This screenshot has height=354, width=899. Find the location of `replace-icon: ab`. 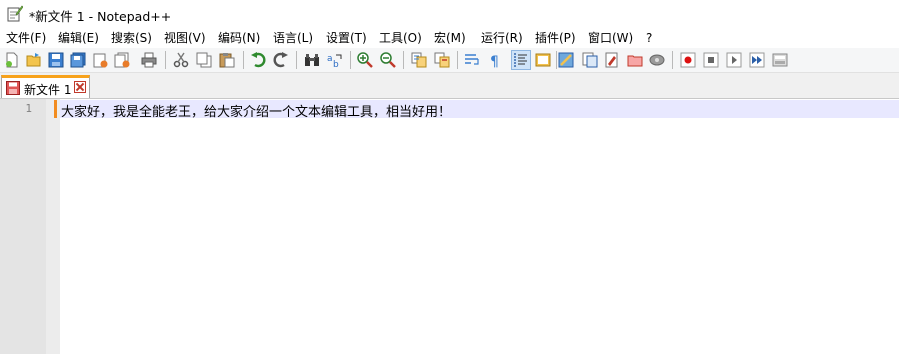

replace-icon: ab is located at coordinates (335, 60).